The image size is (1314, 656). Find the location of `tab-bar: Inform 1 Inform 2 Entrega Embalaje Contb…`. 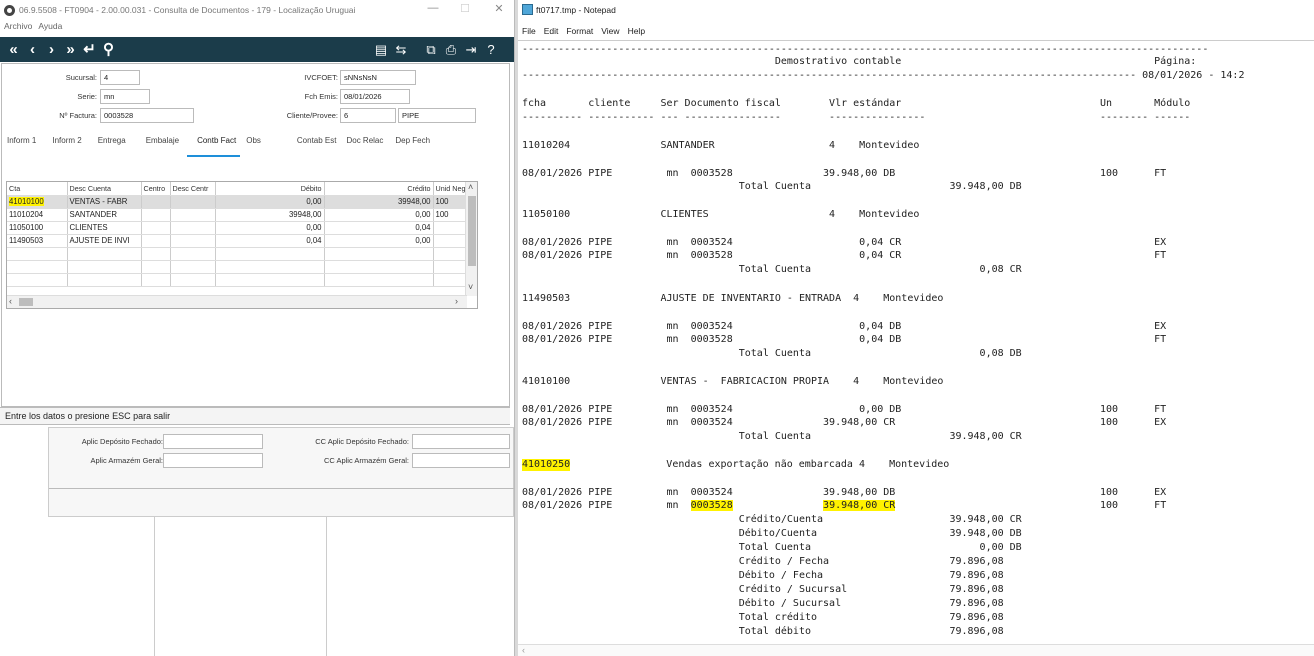

tab-bar: Inform 1 Inform 2 Entrega Embalaje Contb… is located at coordinates (255, 145).